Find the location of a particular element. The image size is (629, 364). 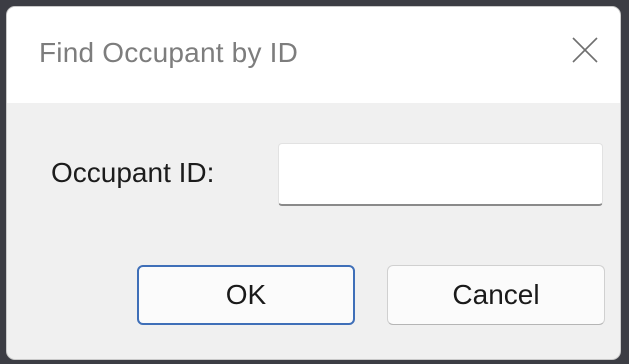

close-button is located at coordinates (585, 50).